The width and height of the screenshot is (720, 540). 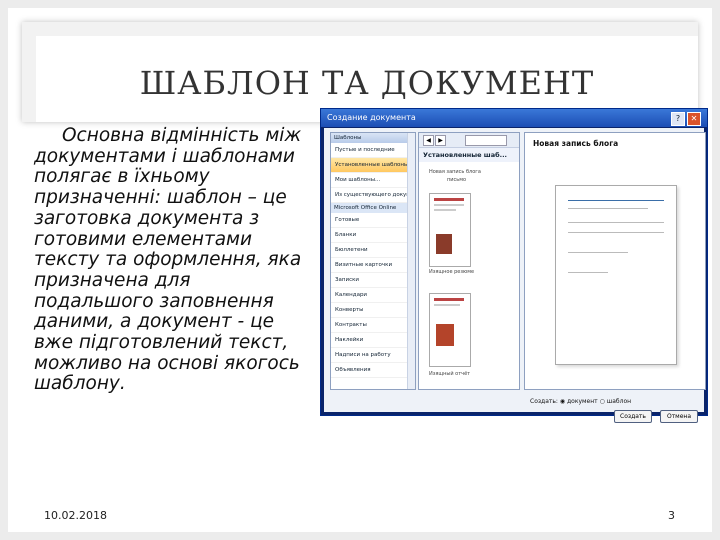 I want to click on search-field, so click(x=486, y=140).